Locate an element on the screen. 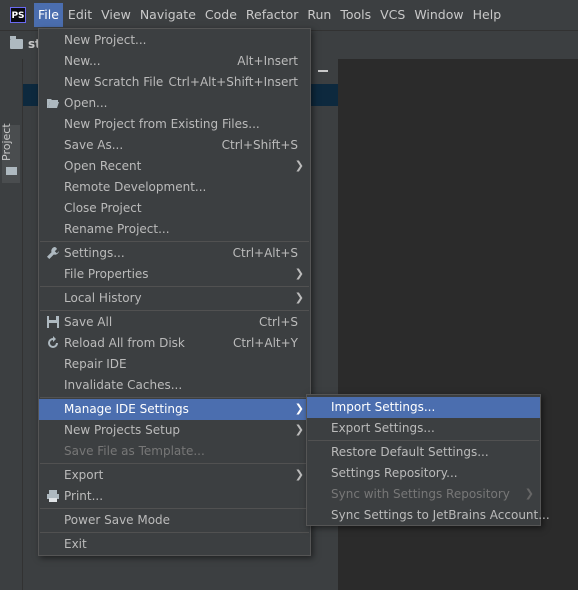  folder-icon is located at coordinates (16, 42).